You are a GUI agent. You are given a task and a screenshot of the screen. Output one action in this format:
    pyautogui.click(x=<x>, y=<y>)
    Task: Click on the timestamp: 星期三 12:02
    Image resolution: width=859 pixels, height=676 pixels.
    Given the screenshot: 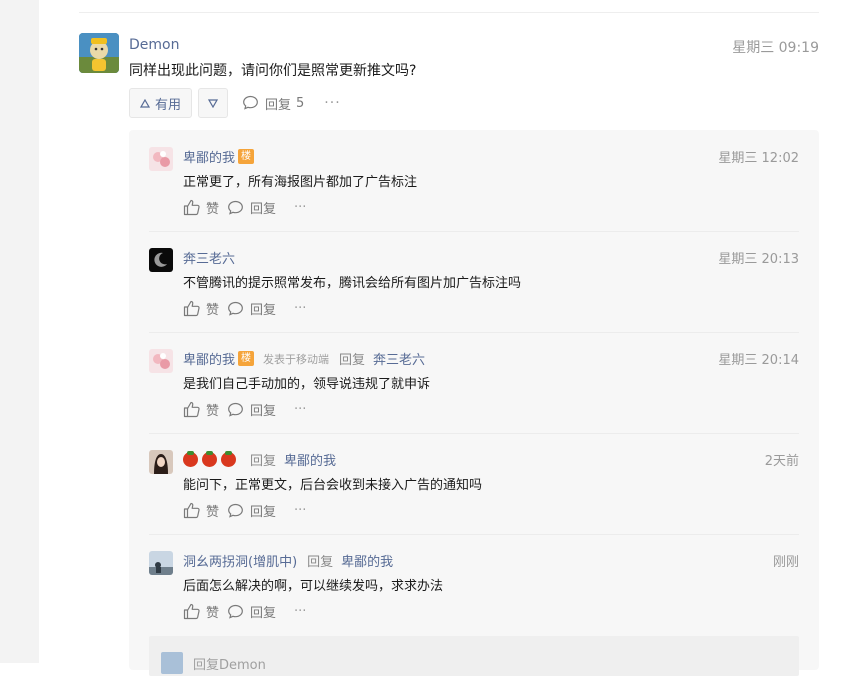 What is the action you would take?
    pyautogui.click(x=758, y=158)
    